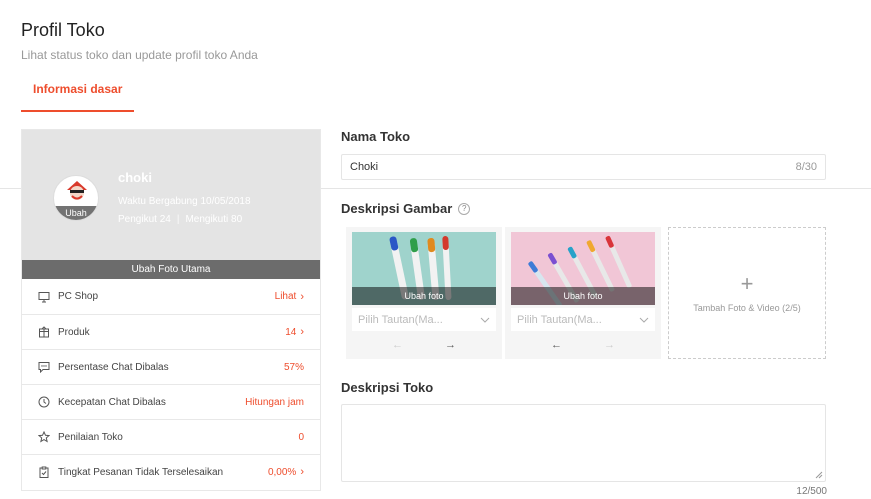  Describe the element at coordinates (301, 437) in the screenshot. I see `metric-value: 0` at that location.